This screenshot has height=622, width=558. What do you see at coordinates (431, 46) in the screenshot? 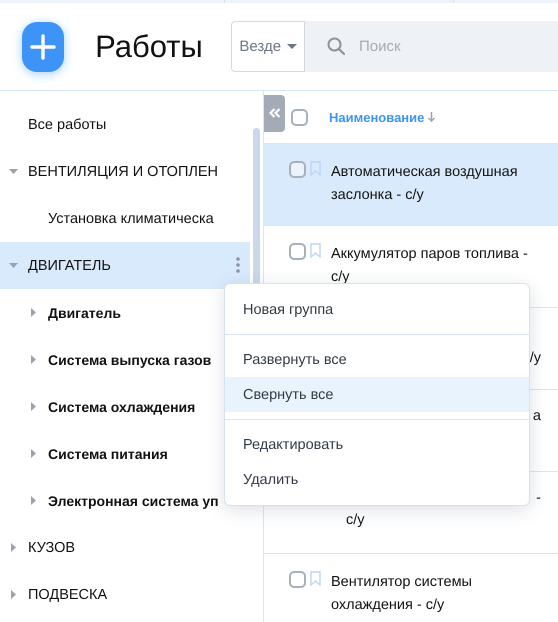
I see `search-field: Поиск` at bounding box center [431, 46].